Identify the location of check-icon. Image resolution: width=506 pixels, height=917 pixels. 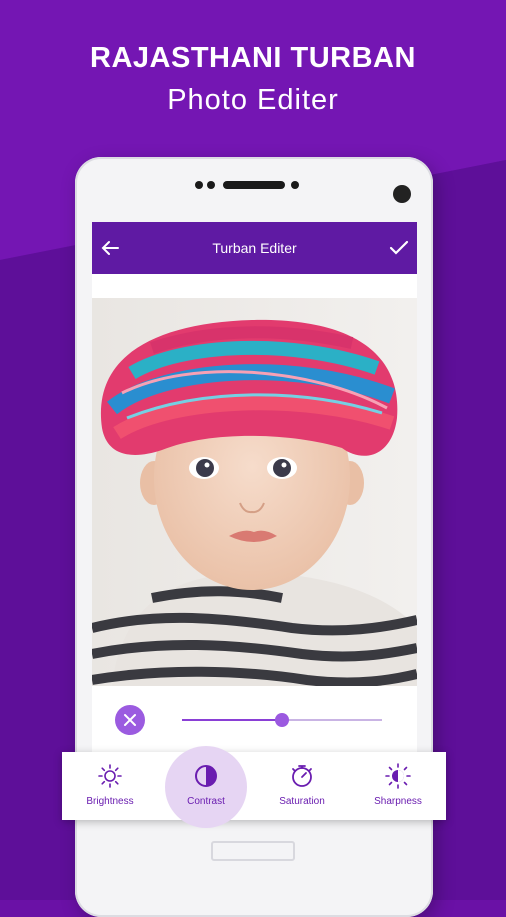
(399, 248).